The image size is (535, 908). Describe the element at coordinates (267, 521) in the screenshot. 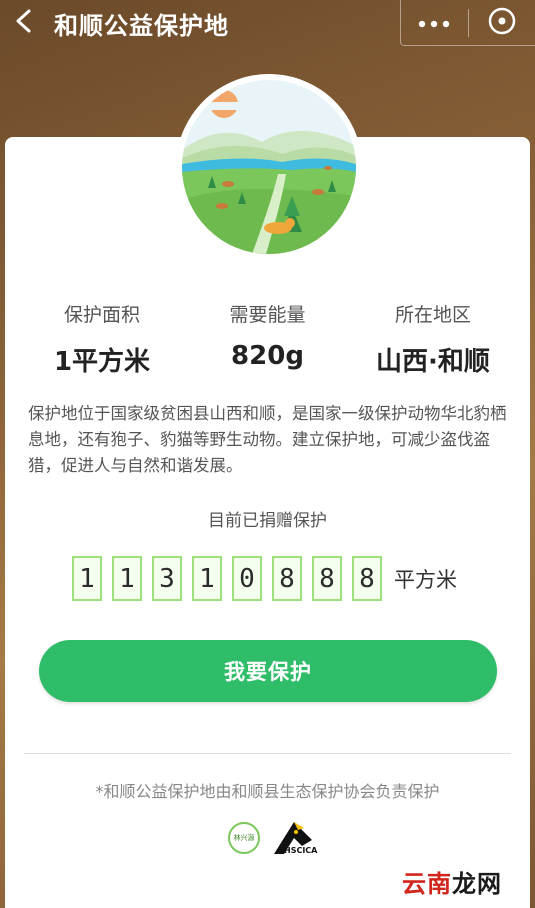

I see `protected-label: 目前已捐赠保护` at that location.